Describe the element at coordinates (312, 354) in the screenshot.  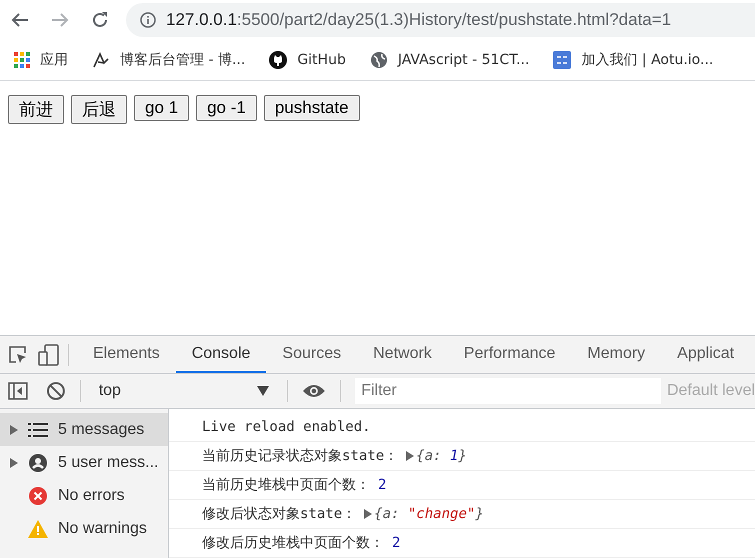
I see `devtools-tab: Sources` at that location.